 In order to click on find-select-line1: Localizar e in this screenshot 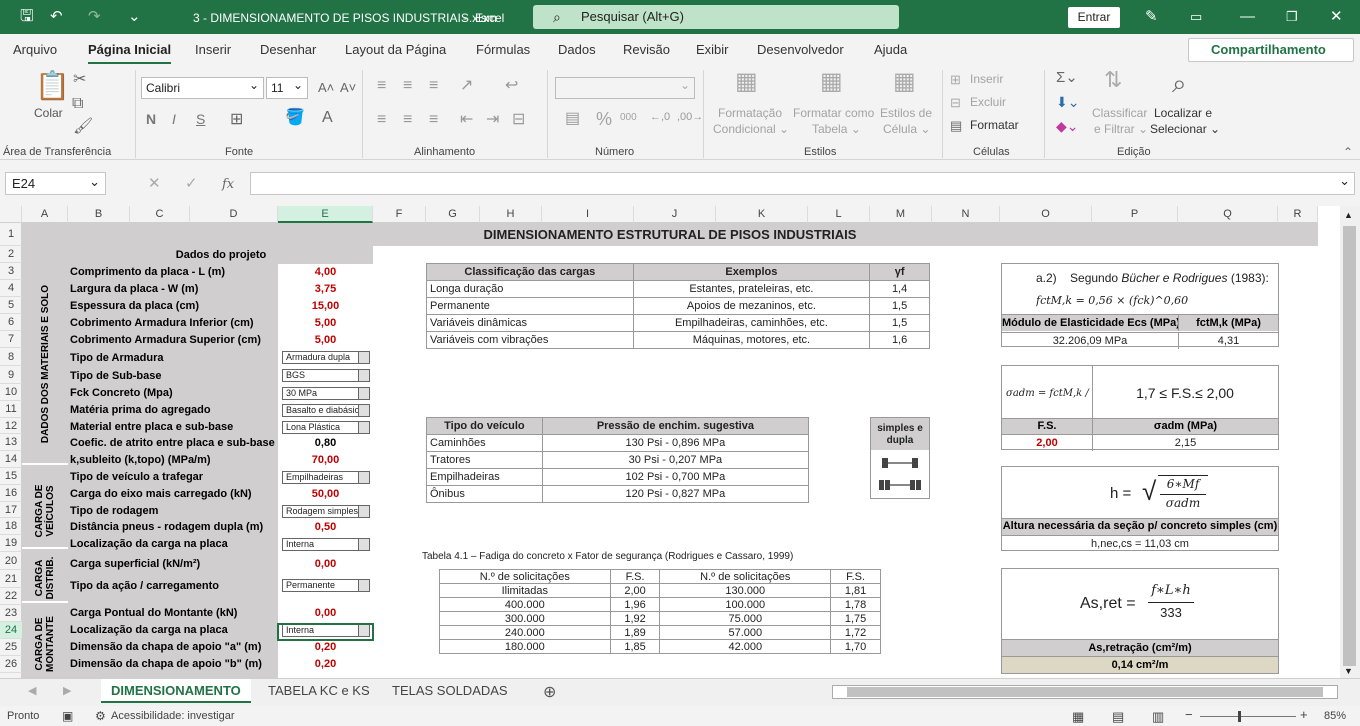, I will do `click(1183, 113)`.